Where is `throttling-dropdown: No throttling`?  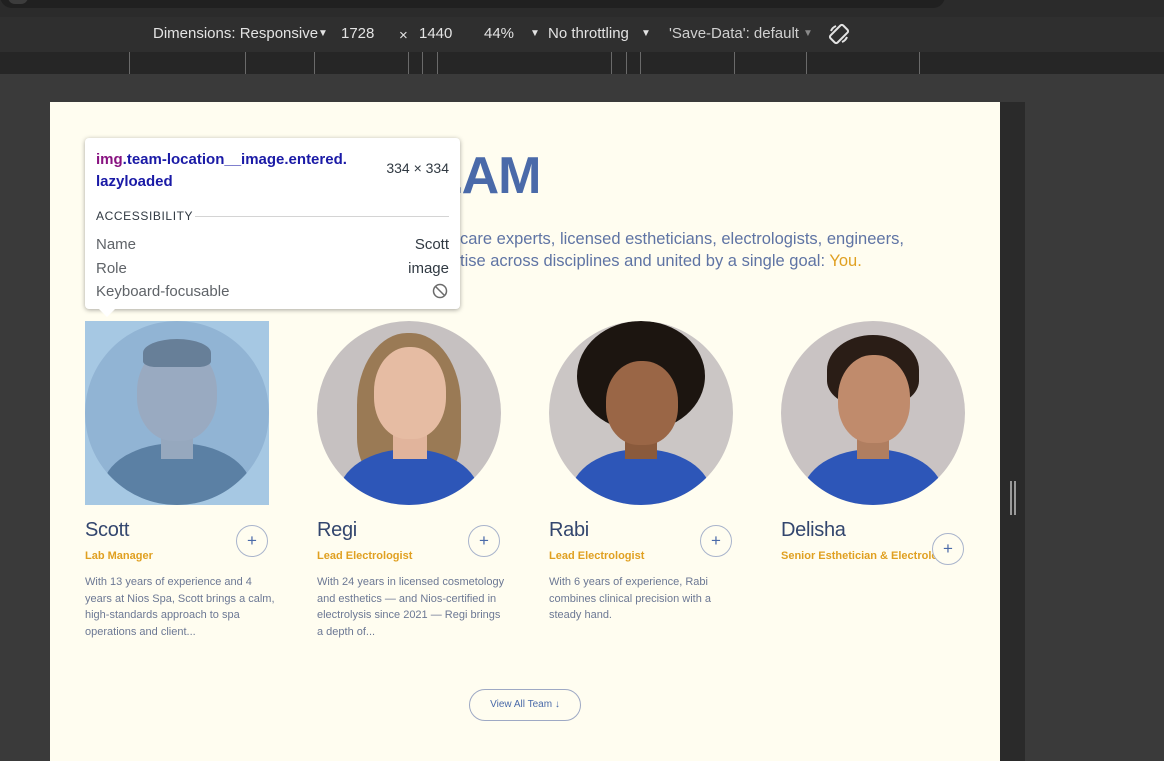 throttling-dropdown: No throttling is located at coordinates (588, 33).